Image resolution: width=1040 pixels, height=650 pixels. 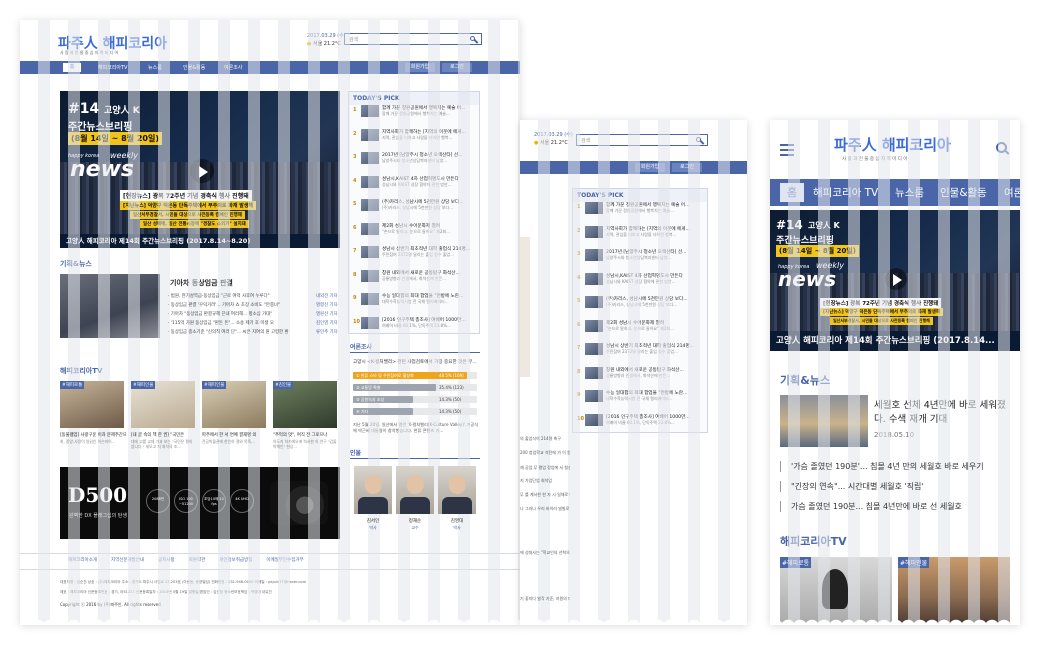 What do you see at coordinates (355, 452) in the screenshot?
I see `people-title: 인물` at bounding box center [355, 452].